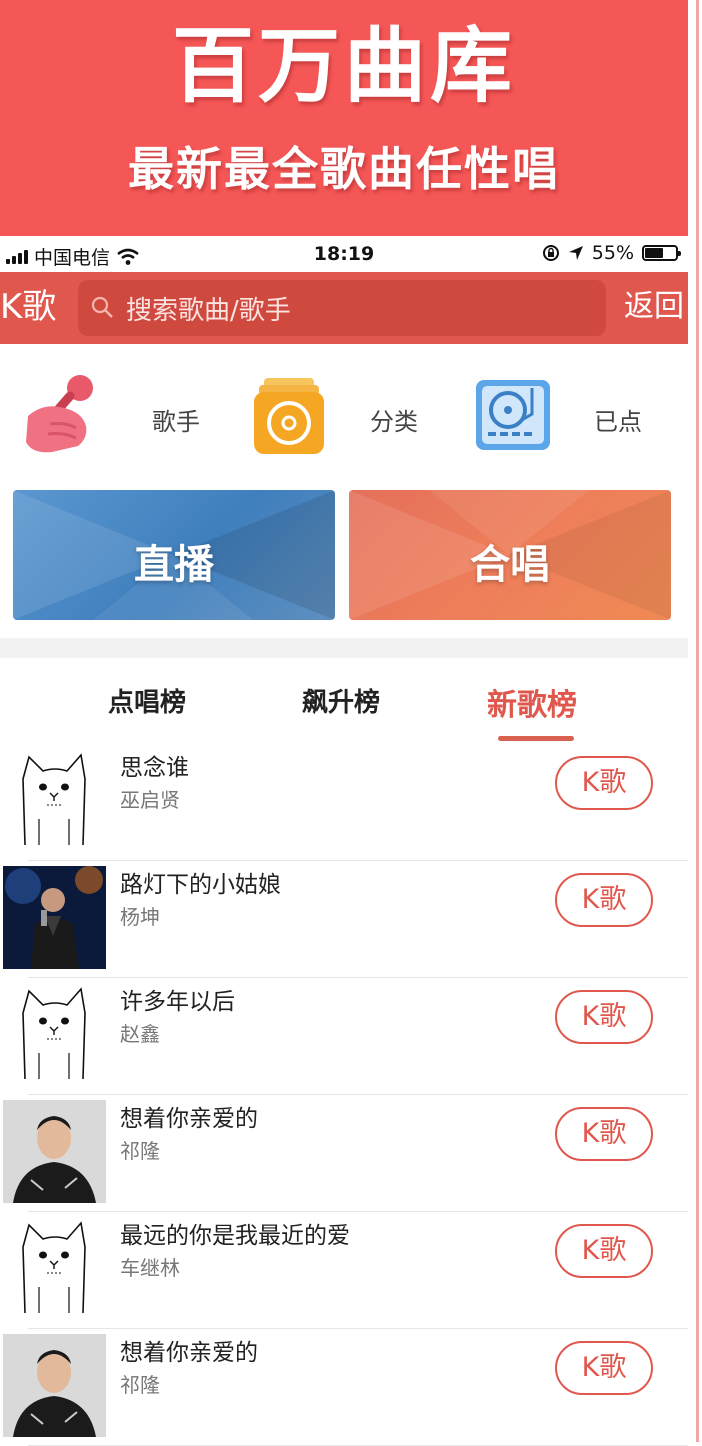 Image resolution: width=702 pixels, height=1446 pixels. I want to click on chorus-card-label: 合唱, so click(510, 565).